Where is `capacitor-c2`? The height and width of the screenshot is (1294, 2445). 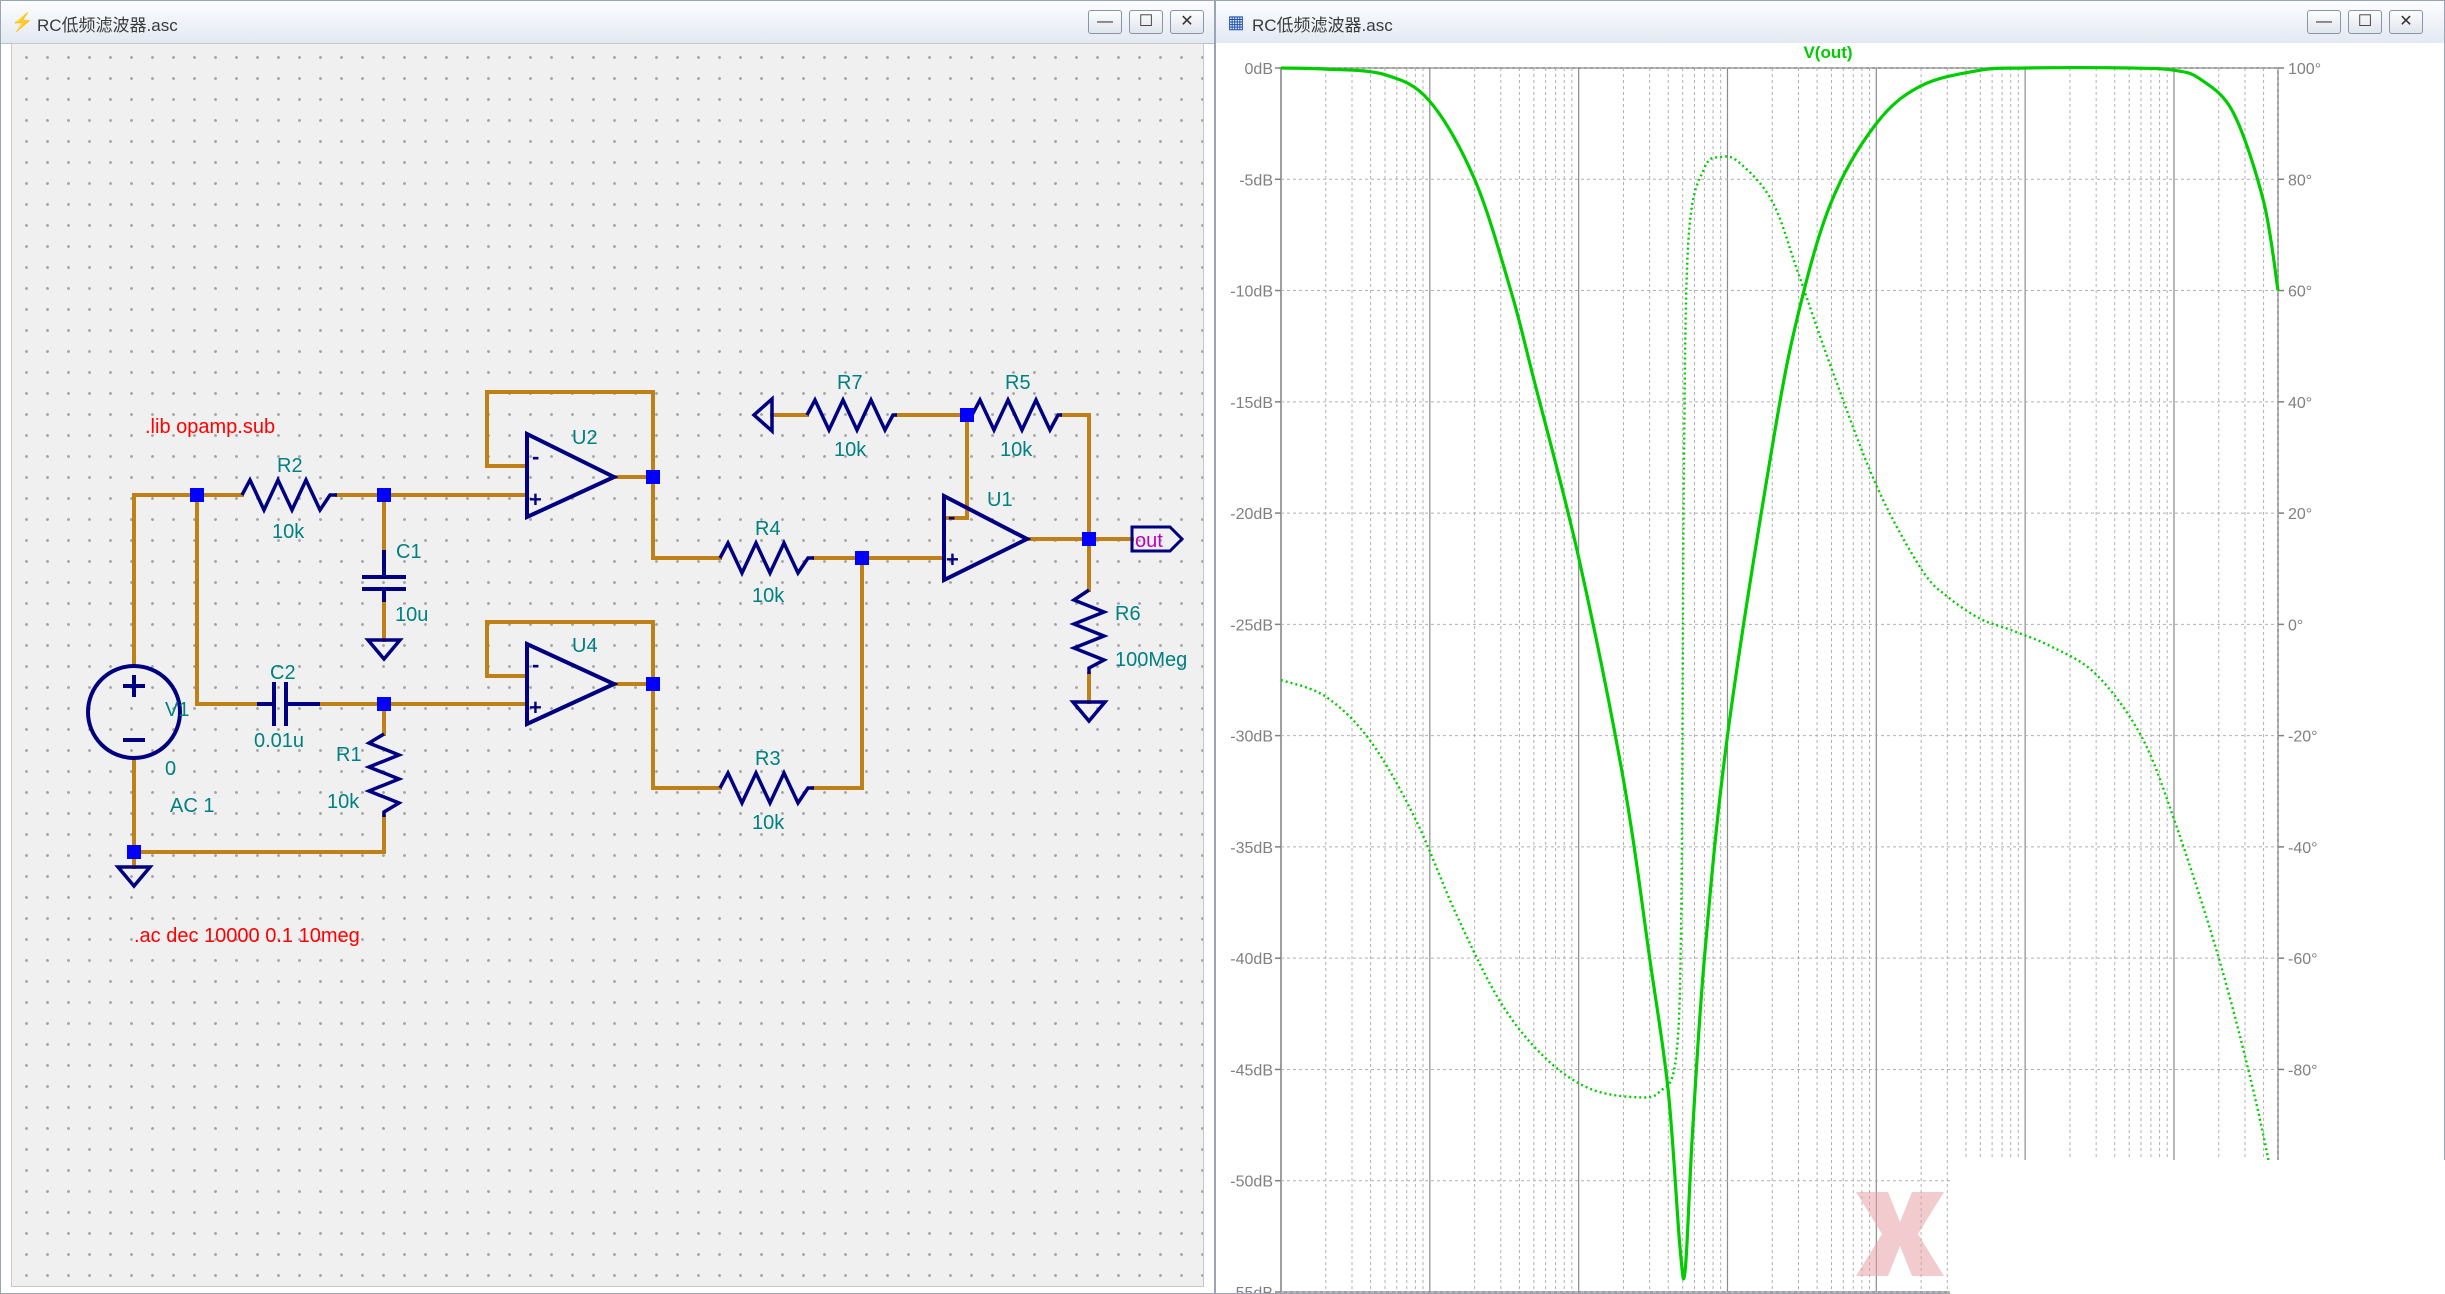 capacitor-c2 is located at coordinates (288, 704).